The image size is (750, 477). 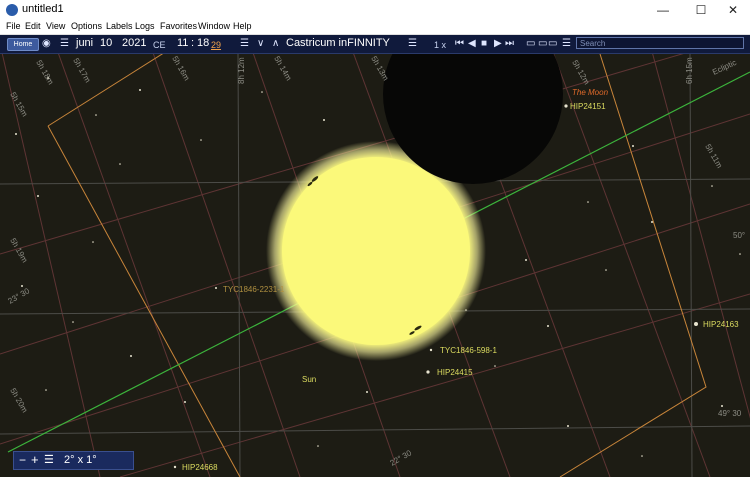 I want to click on menu-favorites: Favorites, so click(x=178, y=26).